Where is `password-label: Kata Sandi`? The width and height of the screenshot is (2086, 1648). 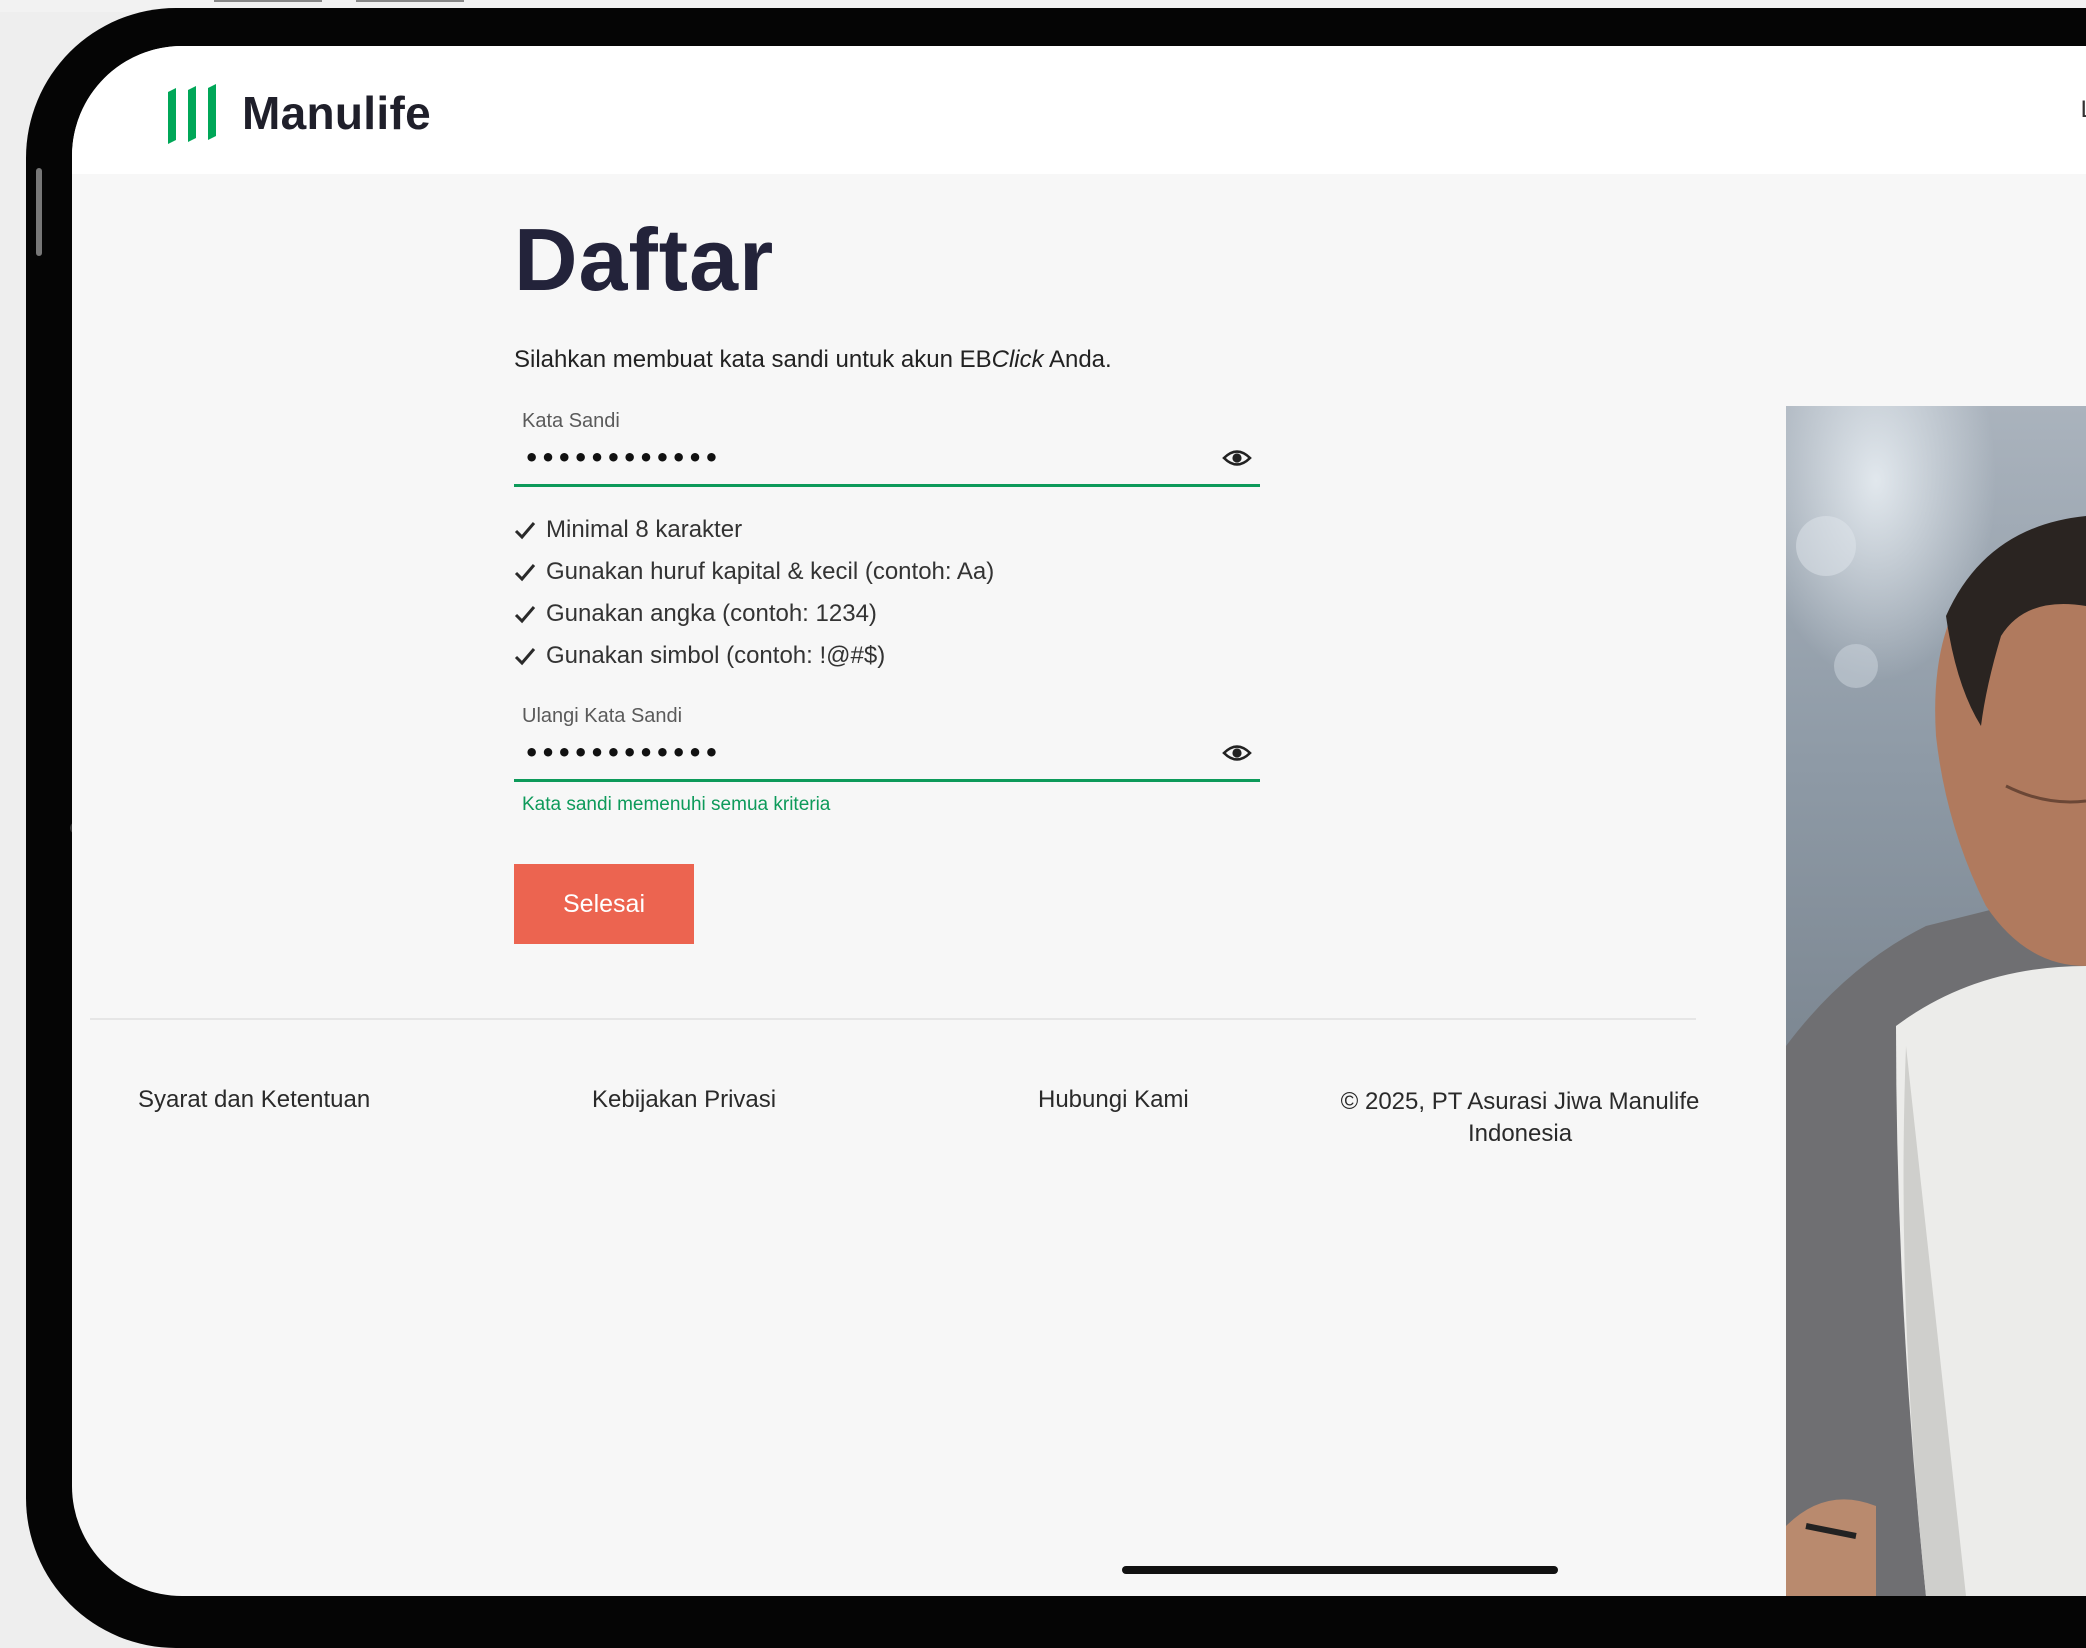 password-label: Kata Sandi is located at coordinates (571, 421).